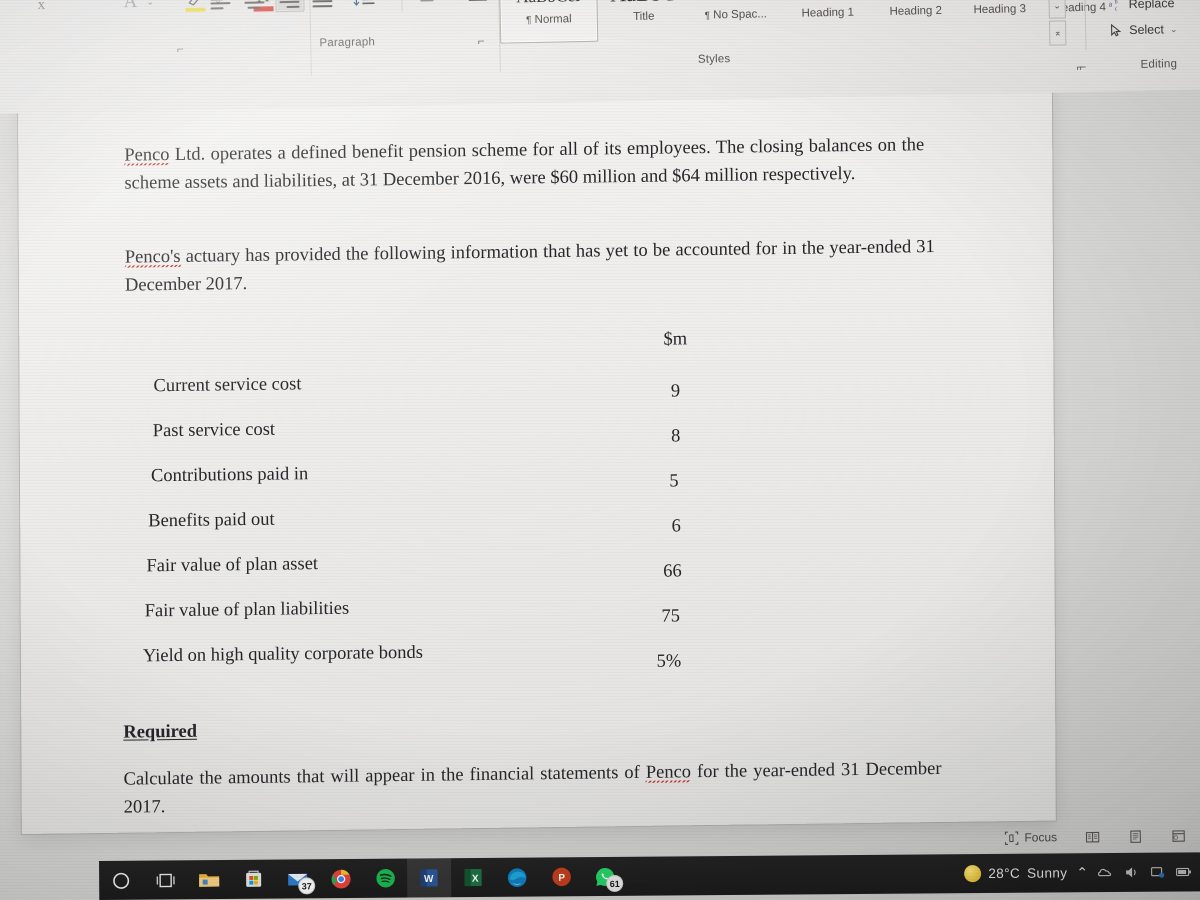 The height and width of the screenshot is (900, 1200). What do you see at coordinates (1174, 29) in the screenshot?
I see `select-chevron-down-icon: ⌄` at bounding box center [1174, 29].